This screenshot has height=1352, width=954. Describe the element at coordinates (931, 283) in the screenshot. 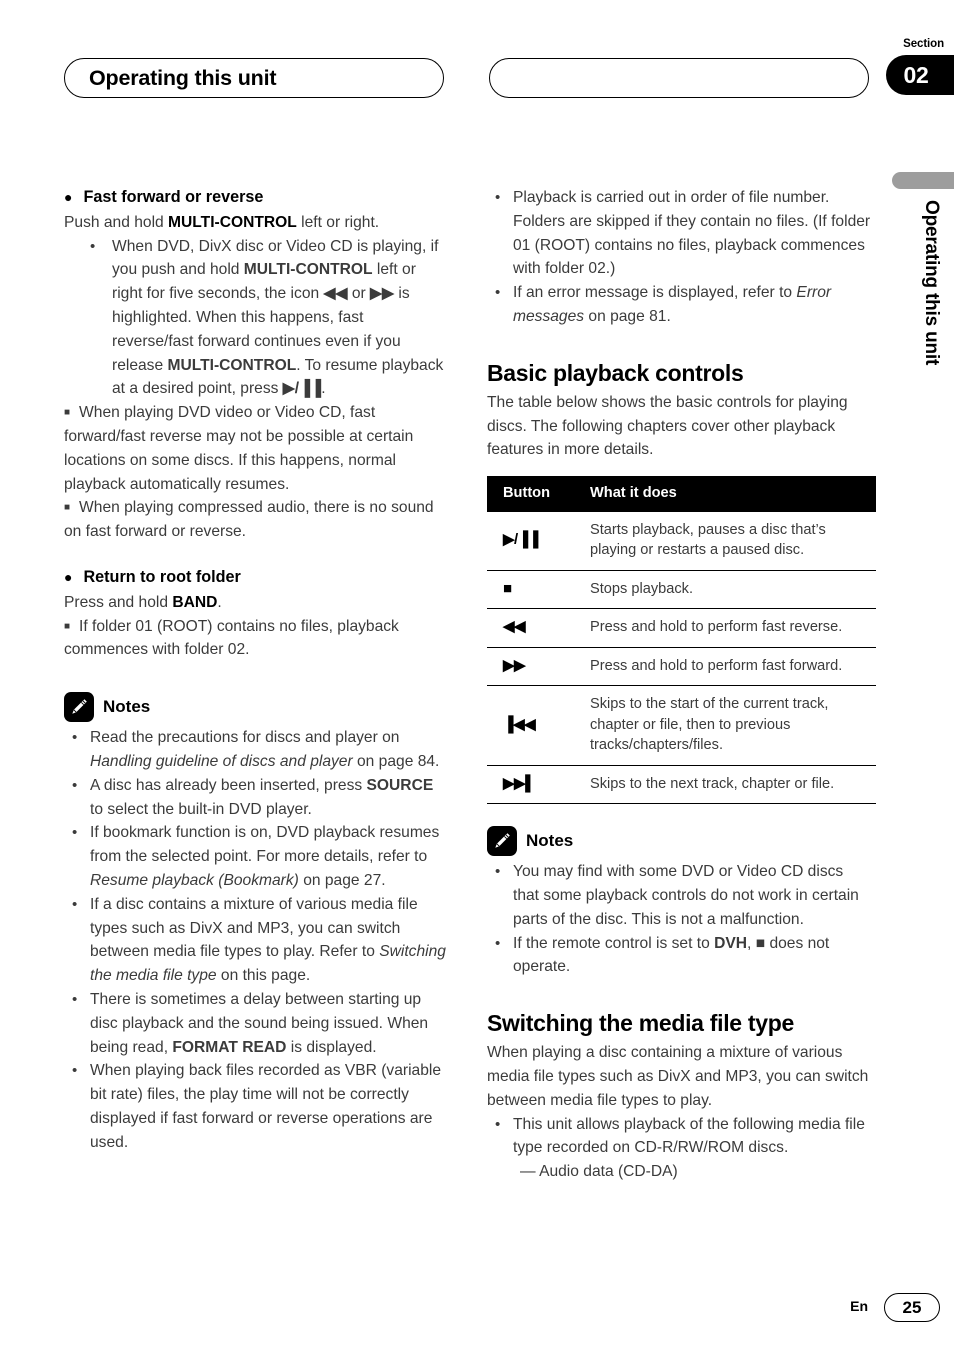

I see `side-tab-label: Operating this unit` at that location.